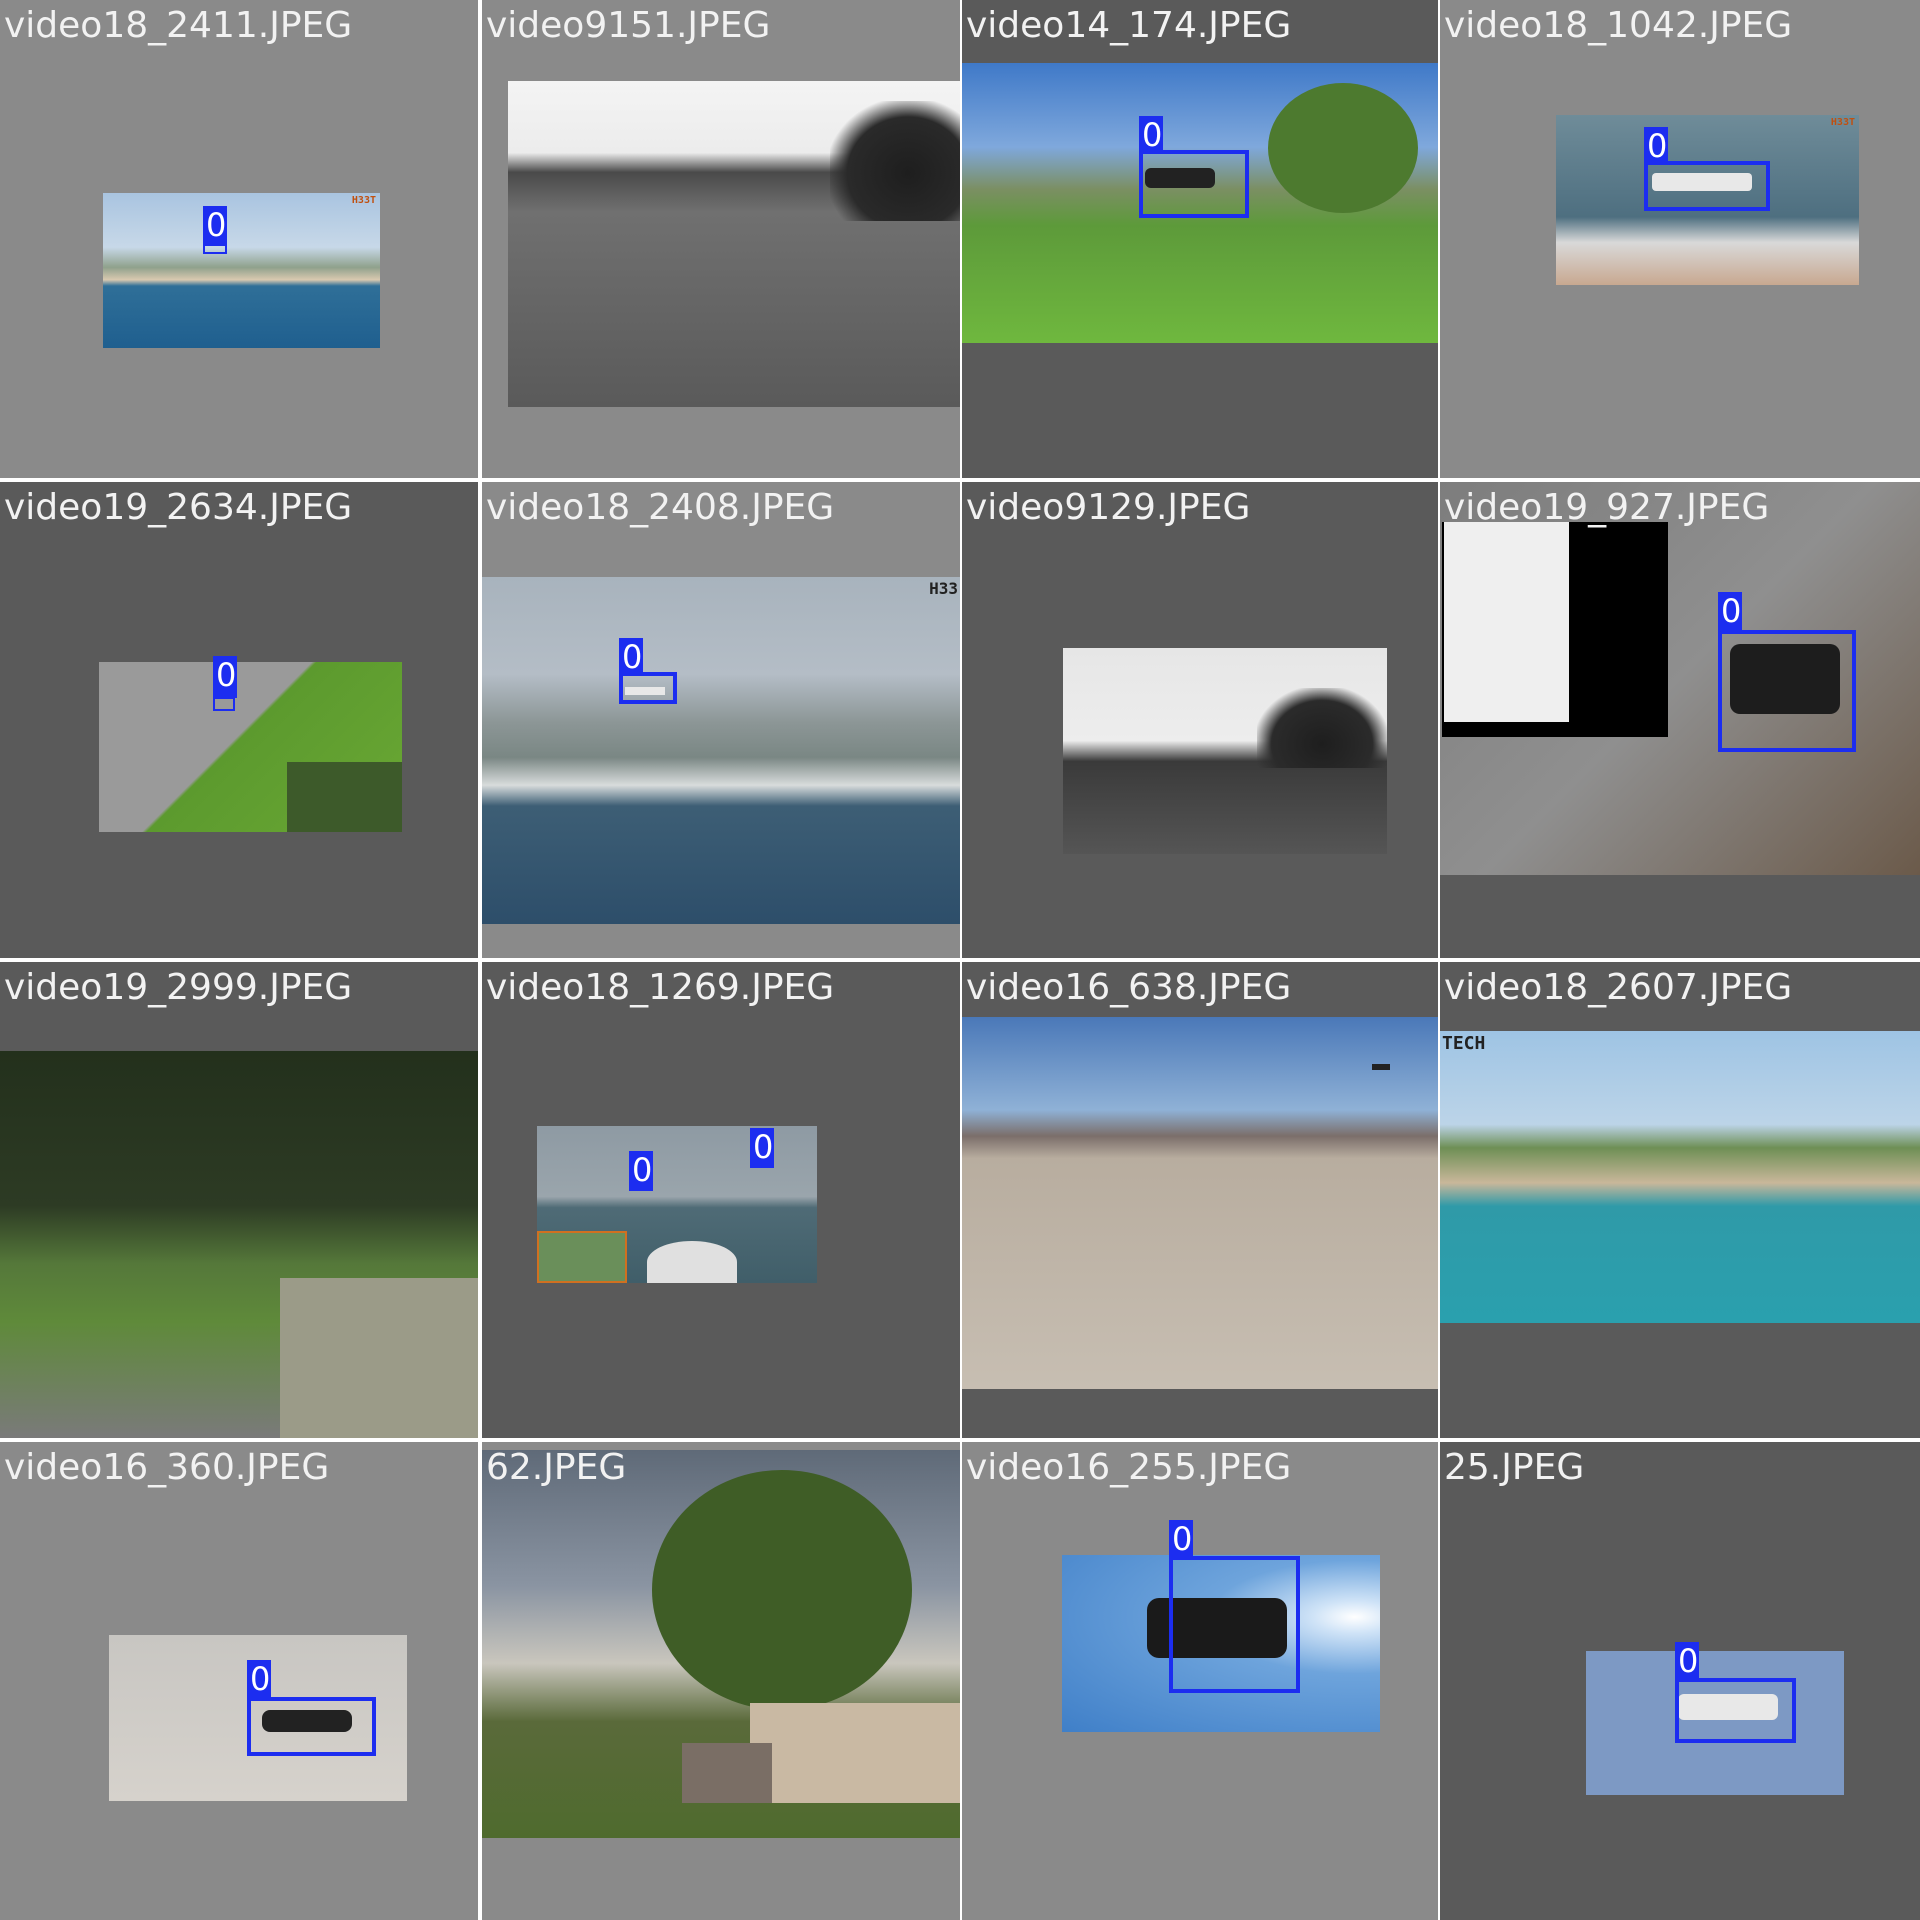  Describe the element at coordinates (1680, 239) in the screenshot. I see `grid-tile: H33T 0 video18_1042.JPEG` at that location.